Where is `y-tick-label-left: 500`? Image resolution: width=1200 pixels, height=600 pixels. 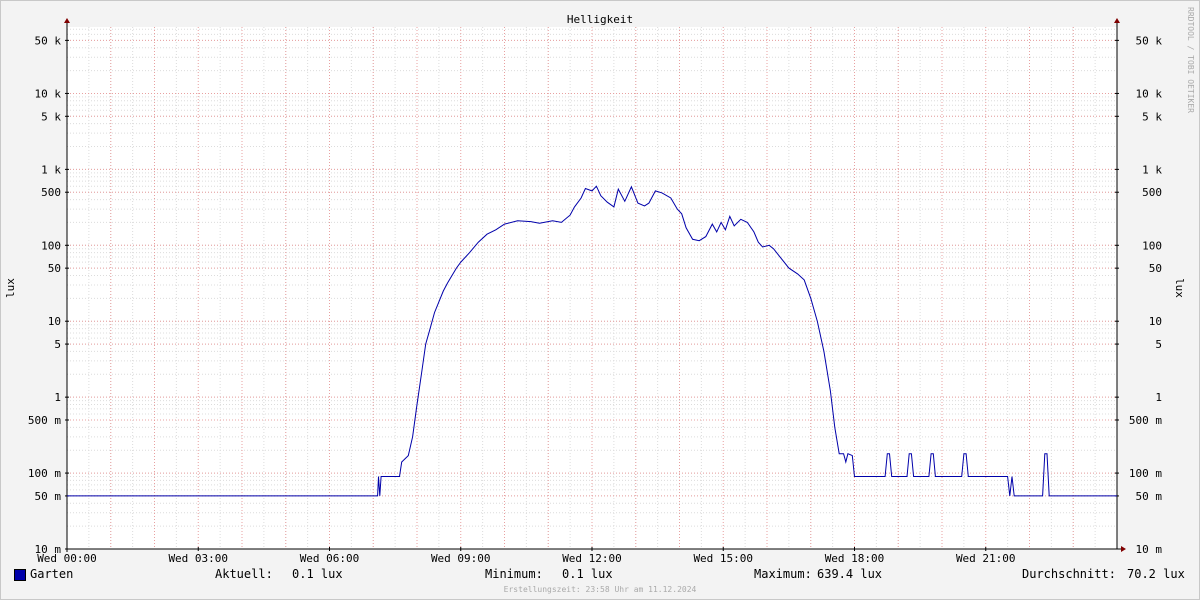 y-tick-label-left: 500 is located at coordinates (51, 192).